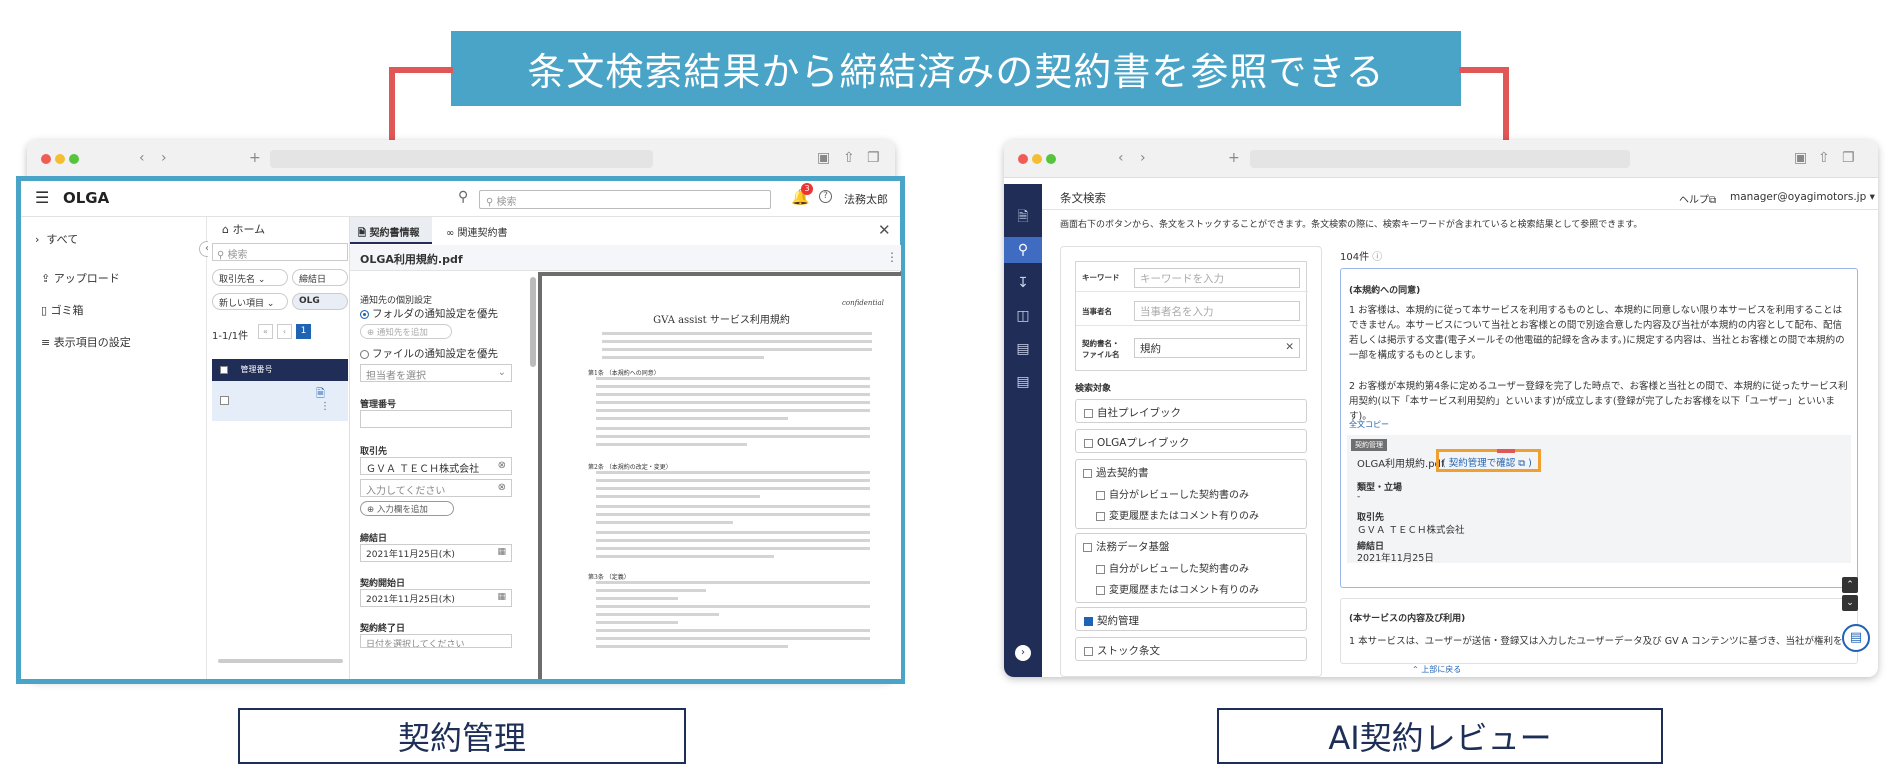  Describe the element at coordinates (1177, 588) in the screenshot. I see `target-legal-changes: 変更履歴またはコメント有りのみ` at that location.